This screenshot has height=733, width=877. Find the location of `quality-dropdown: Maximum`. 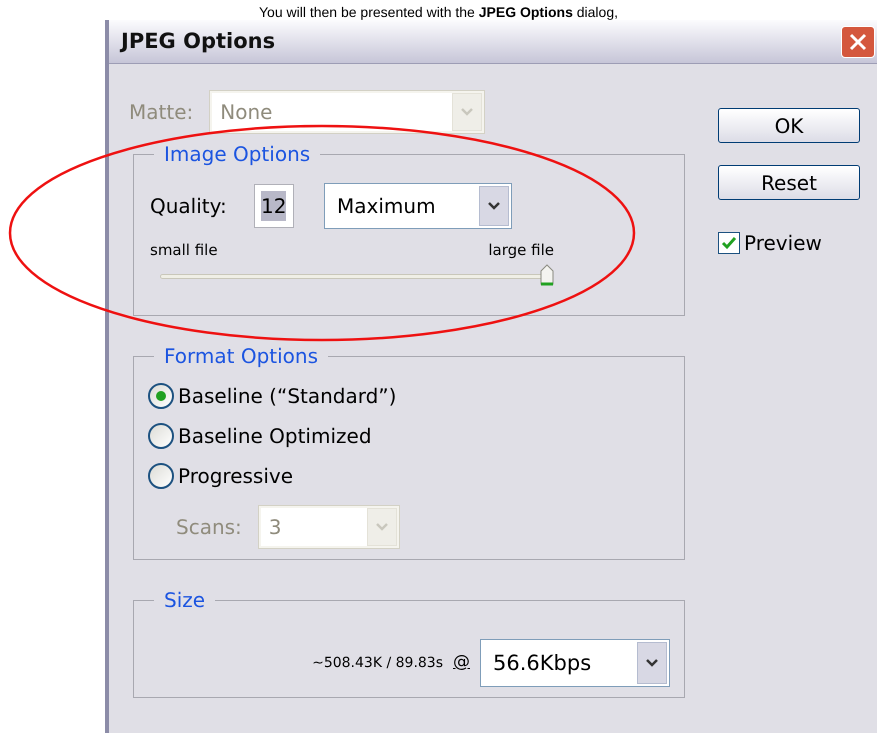

quality-dropdown: Maximum is located at coordinates (418, 206).